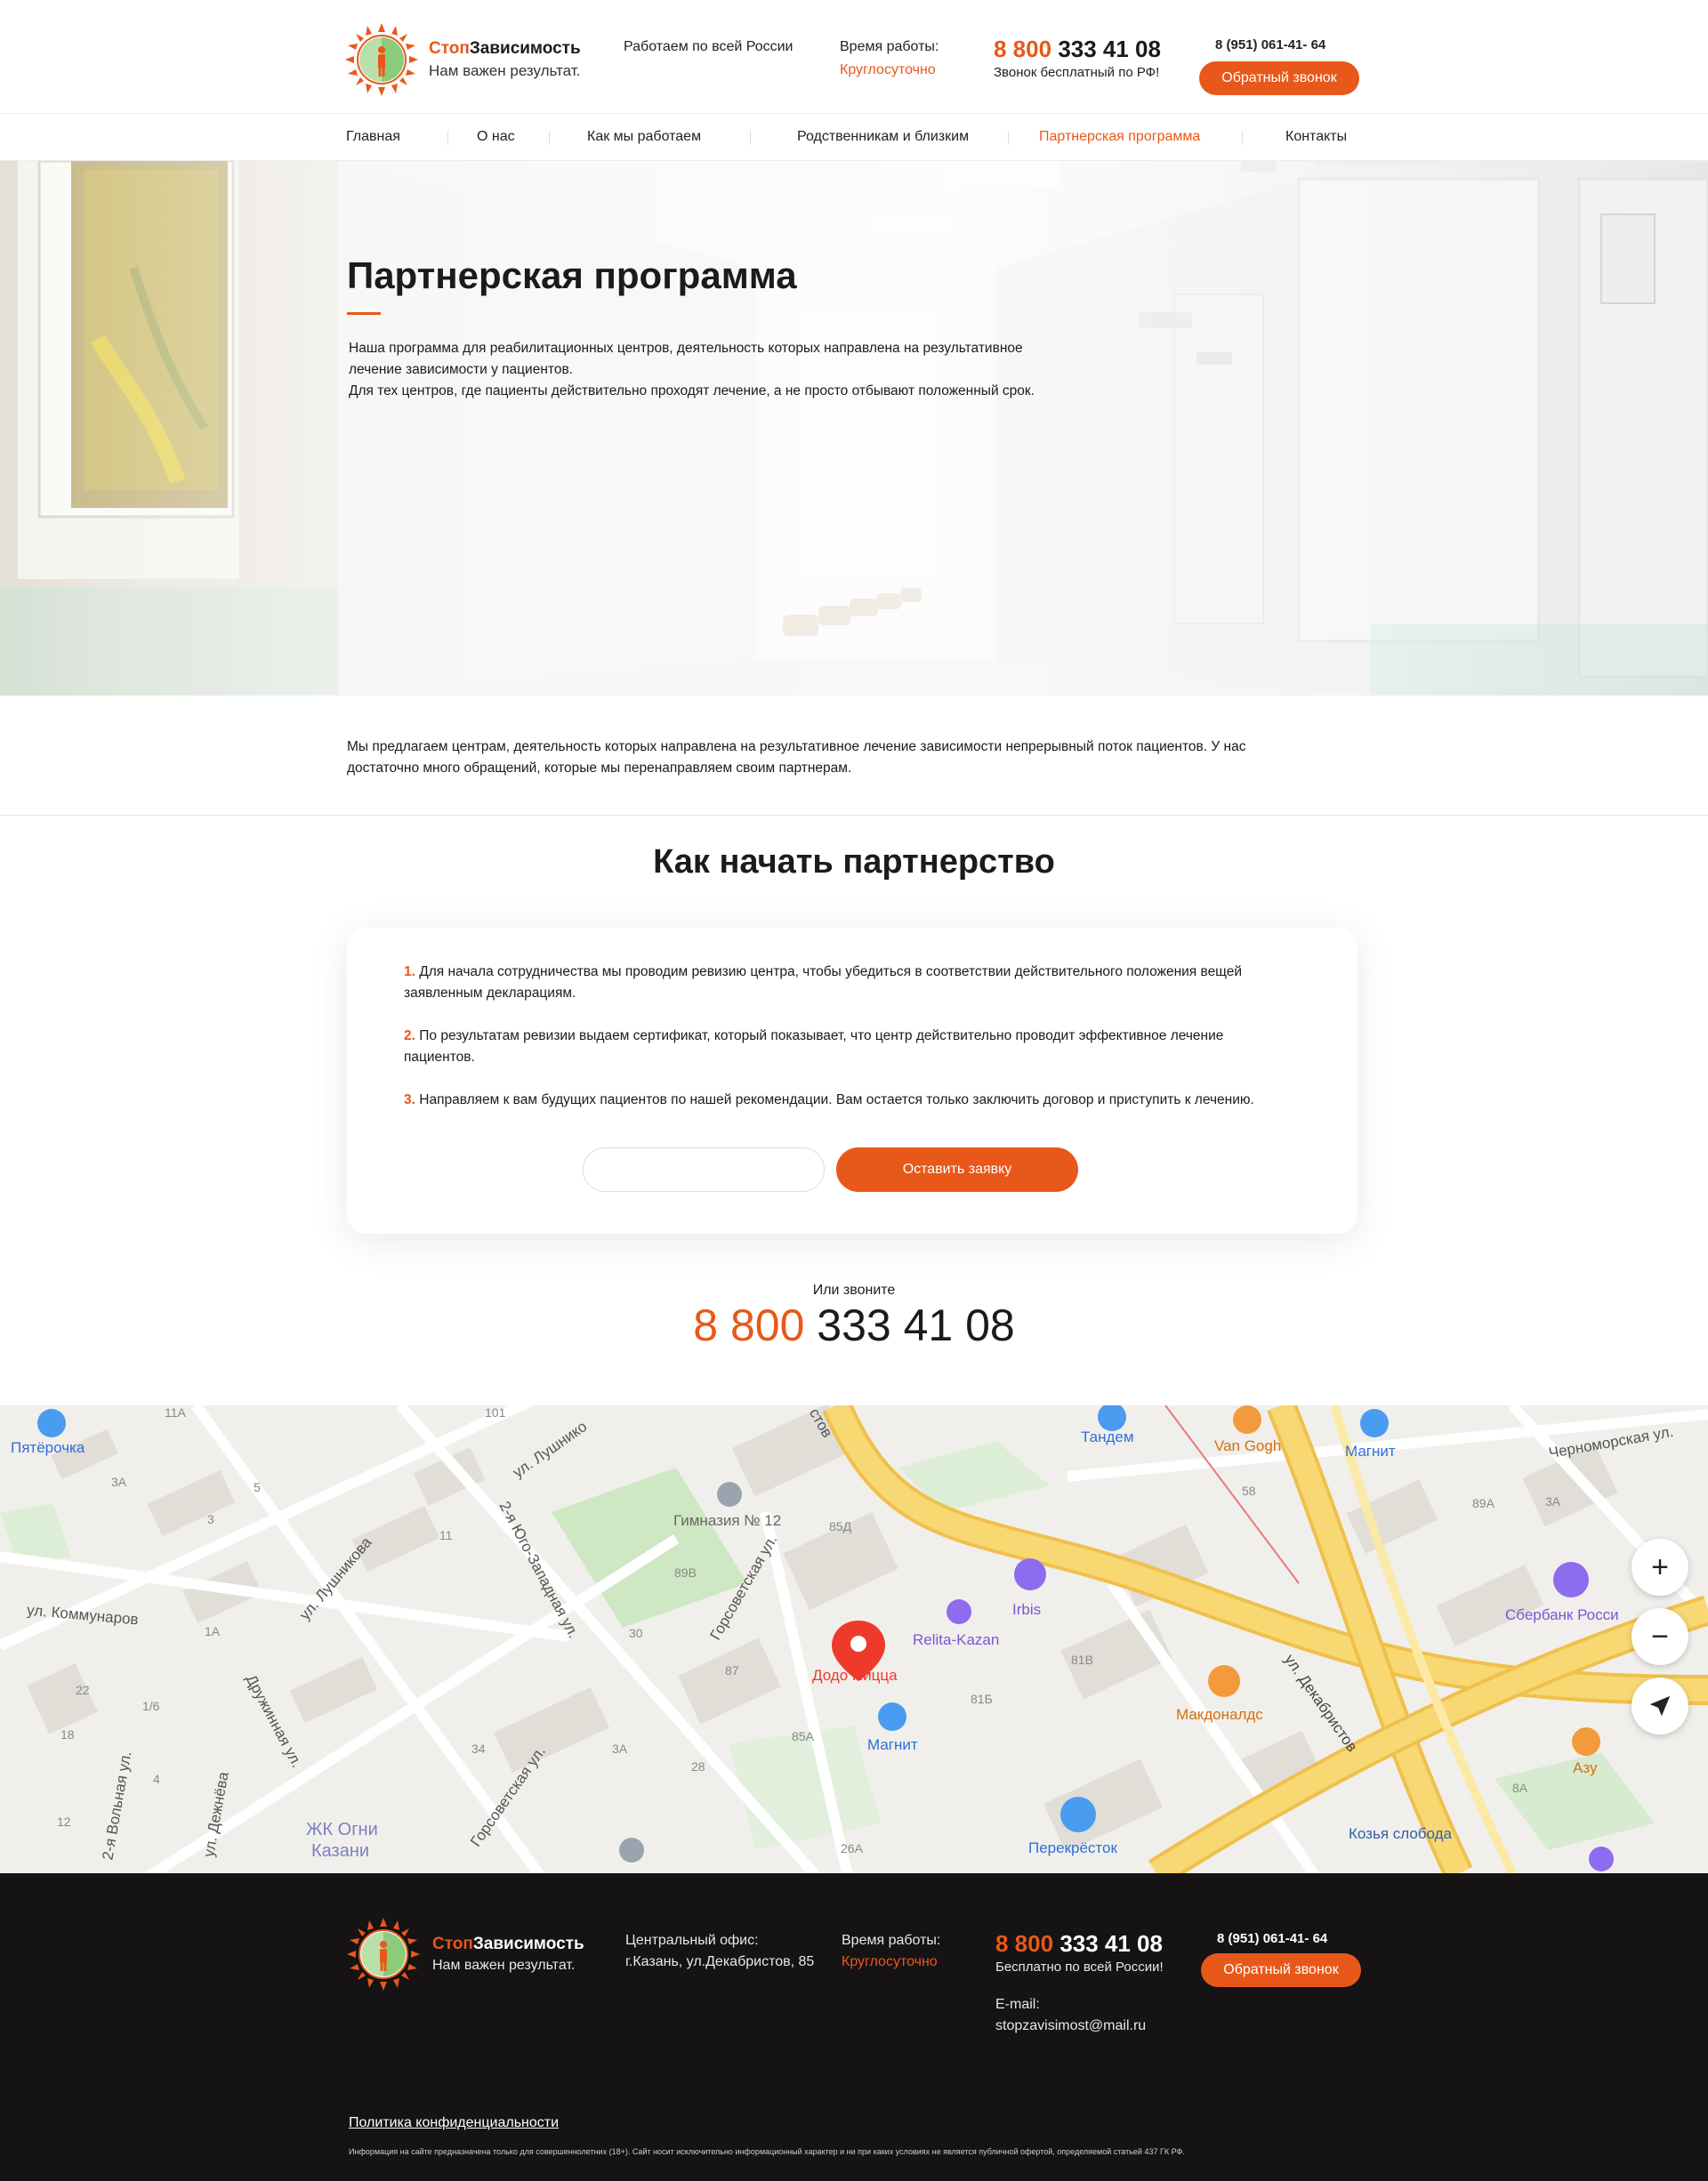 This screenshot has width=1708, height=2181. I want to click on map-label: Перекрёсток, so click(1072, 1847).